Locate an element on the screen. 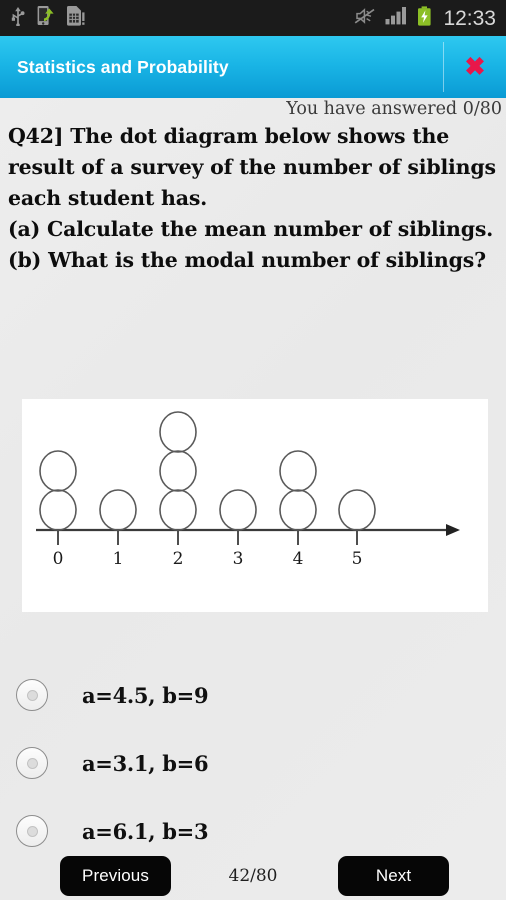  axis-tick-labels: 0 1 2 3 4 5 is located at coordinates (208, 559).